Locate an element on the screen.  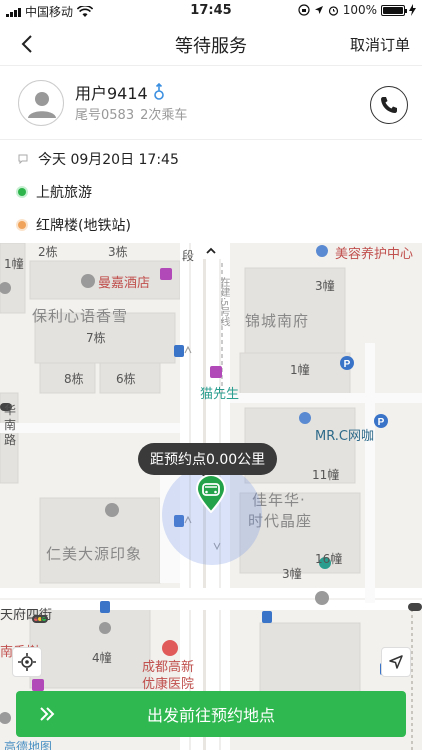
battery-percent: 100% is located at coordinates (359, 10).